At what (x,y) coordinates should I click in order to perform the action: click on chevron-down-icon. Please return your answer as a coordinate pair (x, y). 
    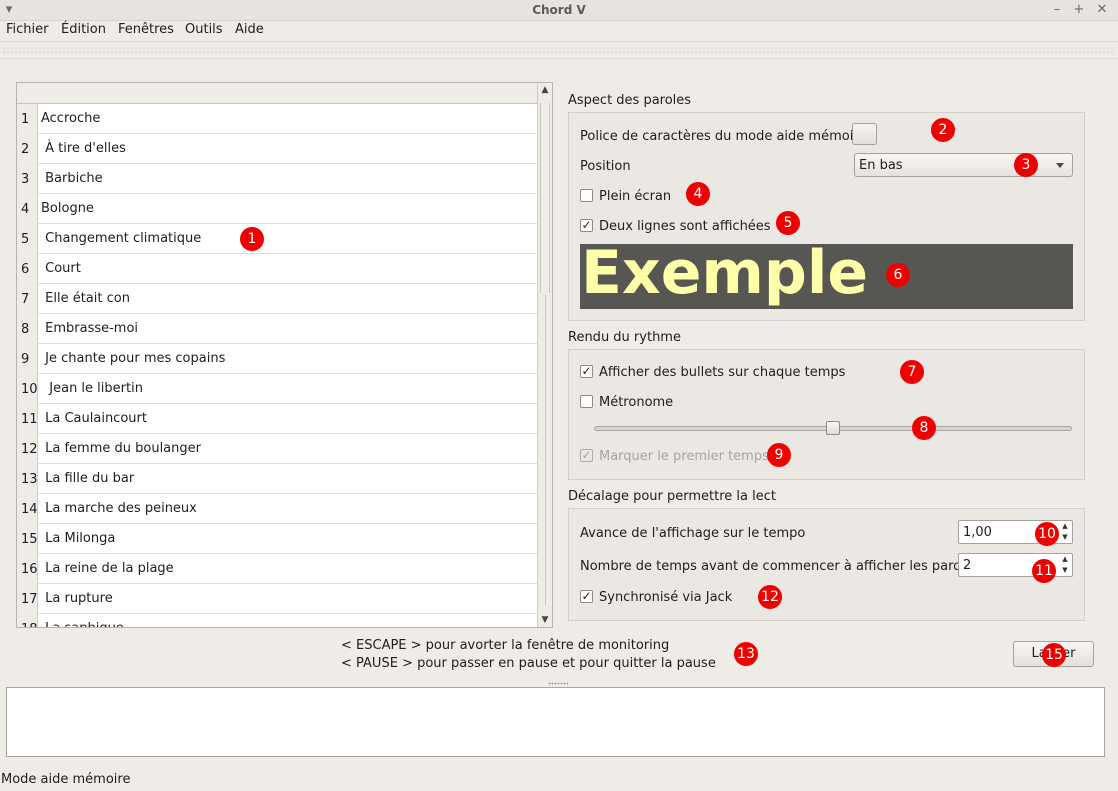
    Looking at the image, I should click on (1060, 165).